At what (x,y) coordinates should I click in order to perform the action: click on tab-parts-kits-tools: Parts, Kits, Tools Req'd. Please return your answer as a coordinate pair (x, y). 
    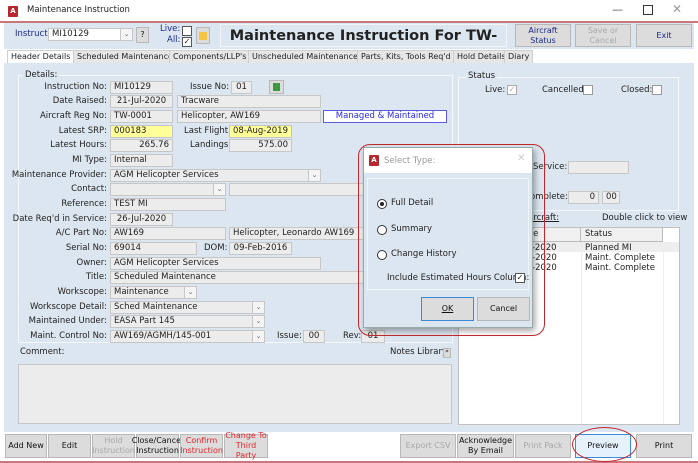
    Looking at the image, I should click on (406, 57).